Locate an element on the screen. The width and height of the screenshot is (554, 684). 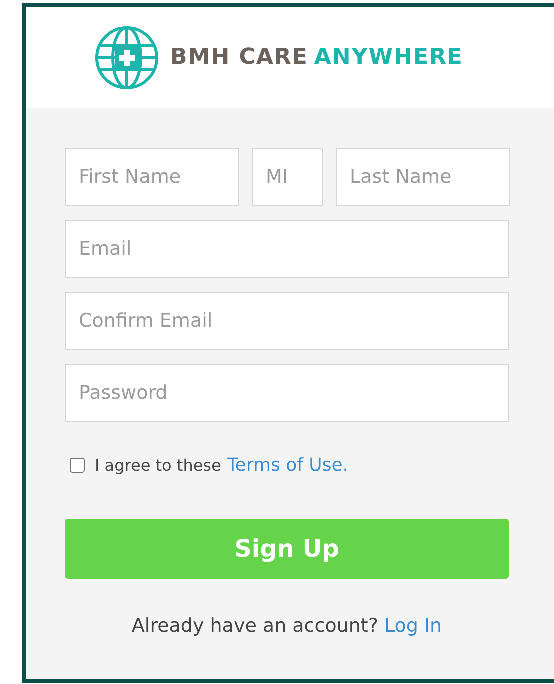
logo-text: BMH CARE is located at coordinates (239, 58).